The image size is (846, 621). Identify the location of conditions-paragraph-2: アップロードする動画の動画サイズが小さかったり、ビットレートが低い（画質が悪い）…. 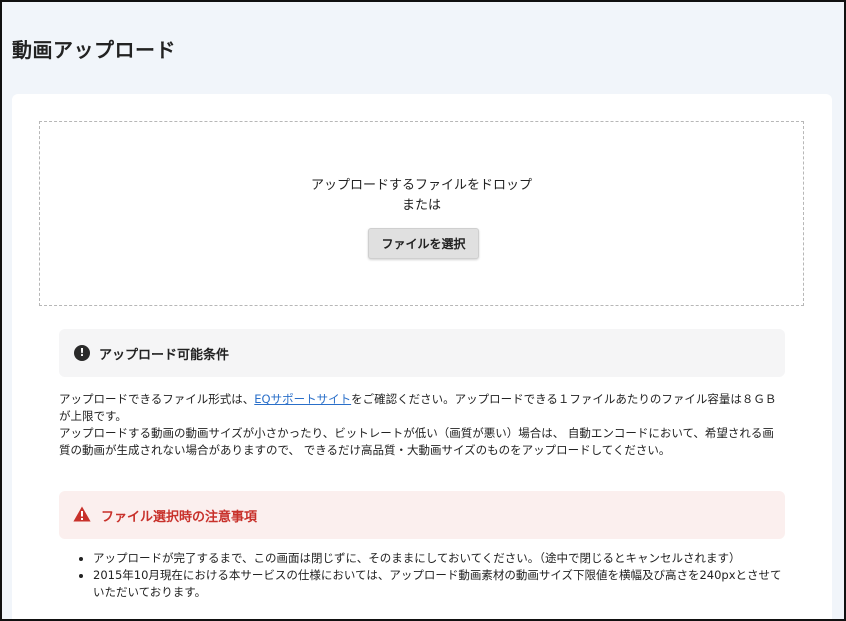
(416, 441).